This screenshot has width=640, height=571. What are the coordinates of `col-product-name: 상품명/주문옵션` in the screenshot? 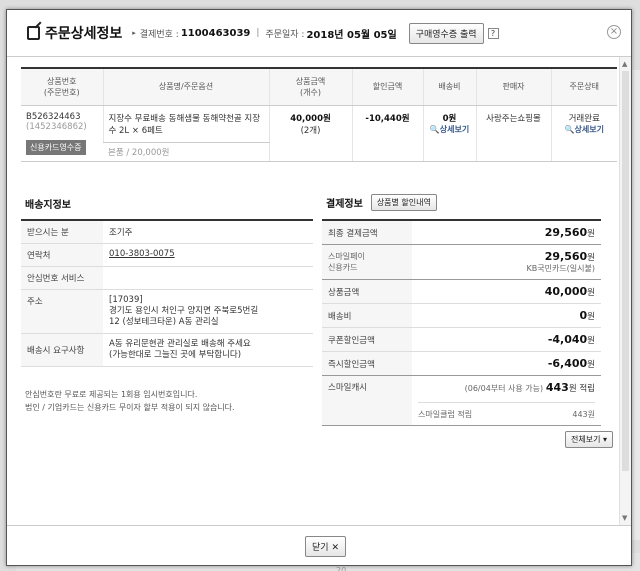 It's located at (185, 87).